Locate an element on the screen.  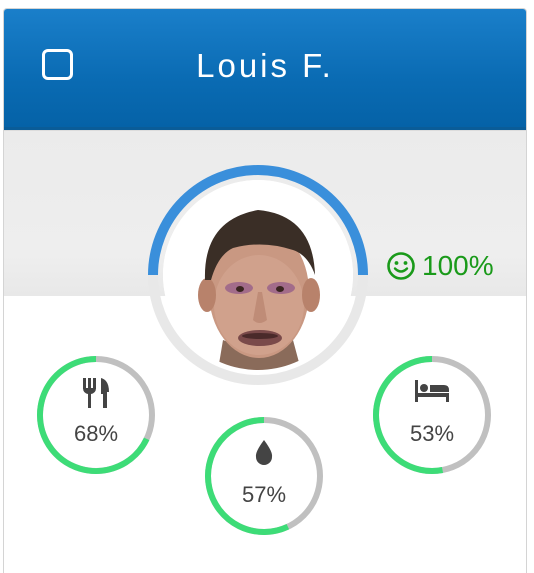
thirst-value: 57% is located at coordinates (264, 494).